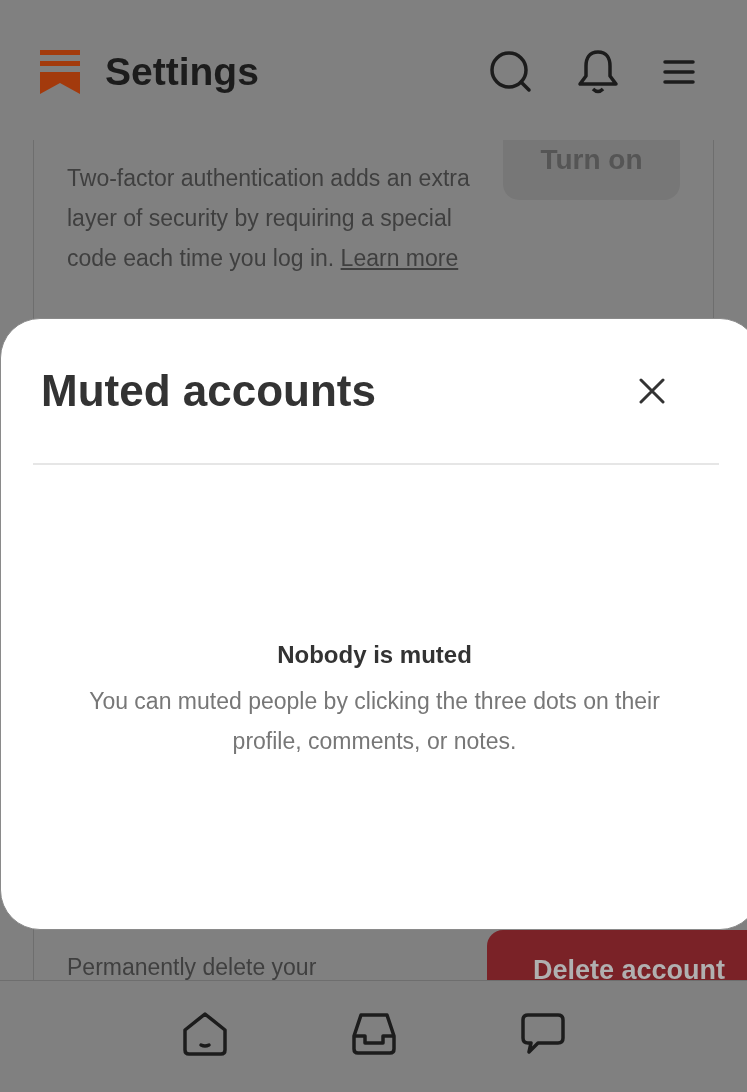 The width and height of the screenshot is (747, 1092). What do you see at coordinates (374, 655) in the screenshot?
I see `empty-state-title: Nobody is muted` at bounding box center [374, 655].